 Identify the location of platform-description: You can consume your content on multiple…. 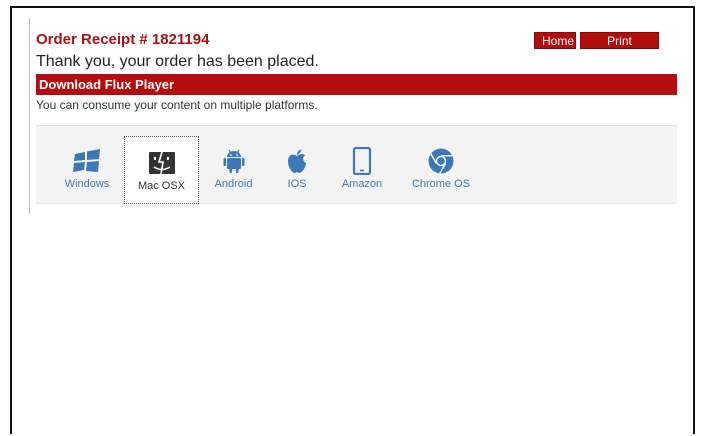
(177, 105).